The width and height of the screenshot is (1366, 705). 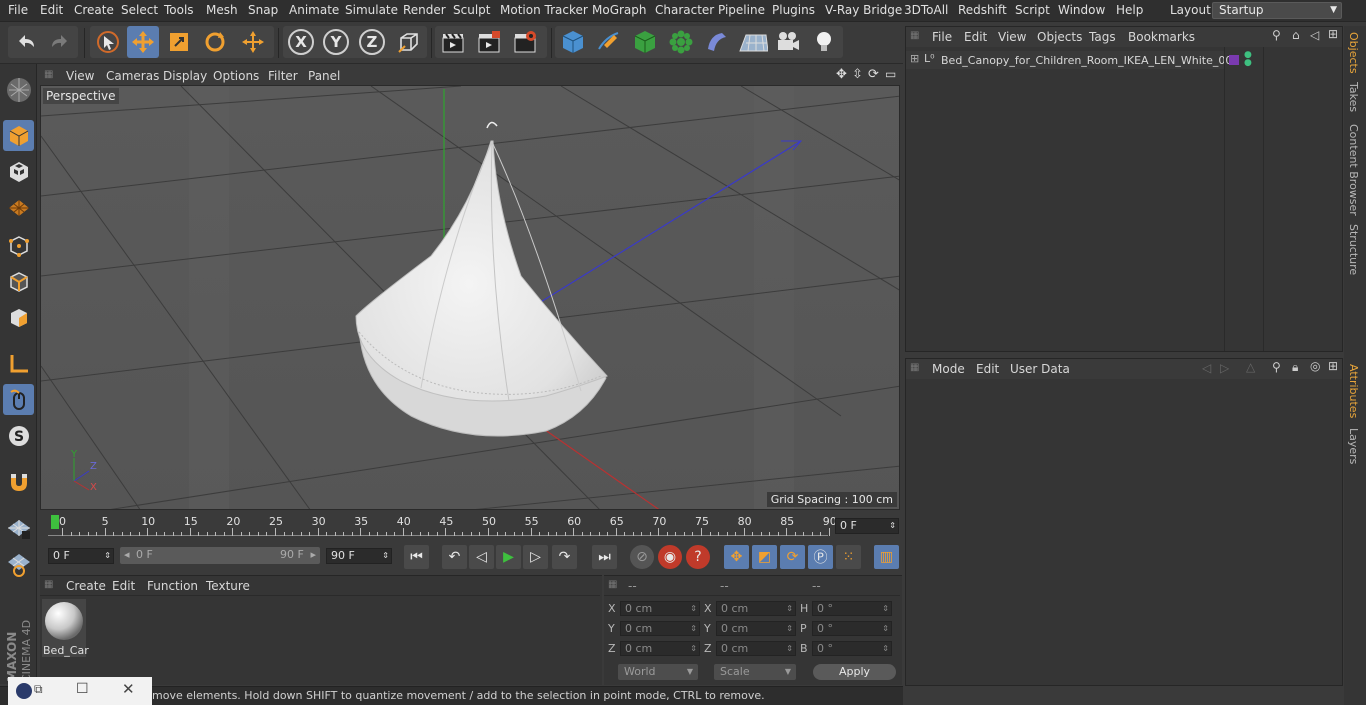 I want to click on z-axis-lock-button: Z, so click(x=372, y=42).